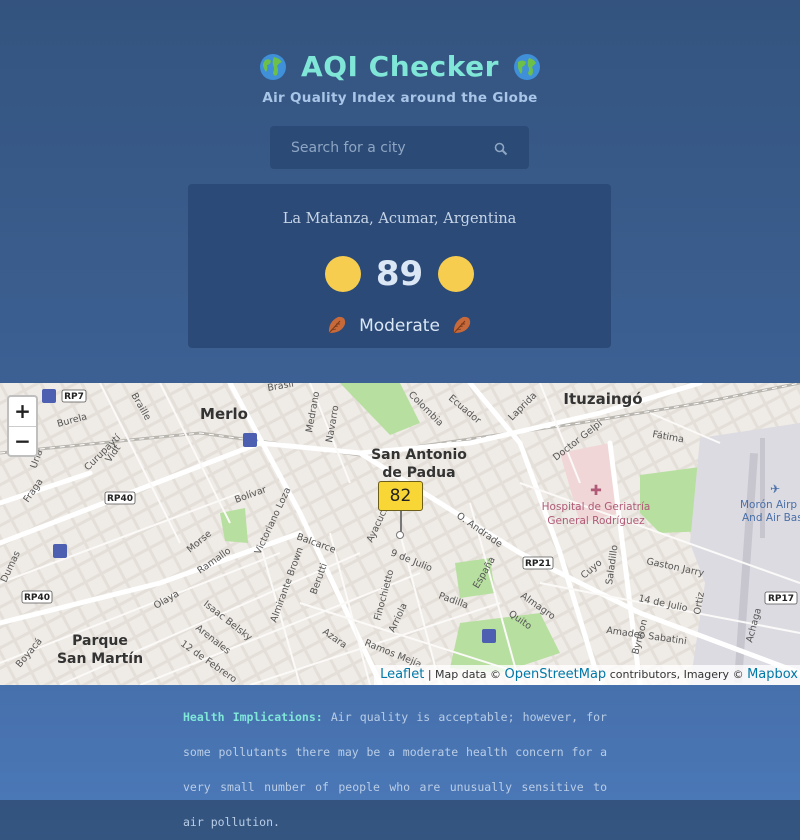  I want to click on map-label-parque: Parque, so click(100, 641).